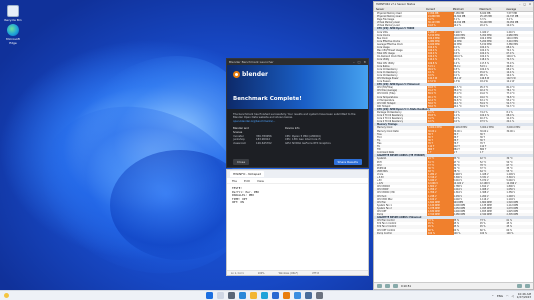 The height and width of the screenshot is (300, 534). I want to click on taskbar-apps, so click(264, 295).